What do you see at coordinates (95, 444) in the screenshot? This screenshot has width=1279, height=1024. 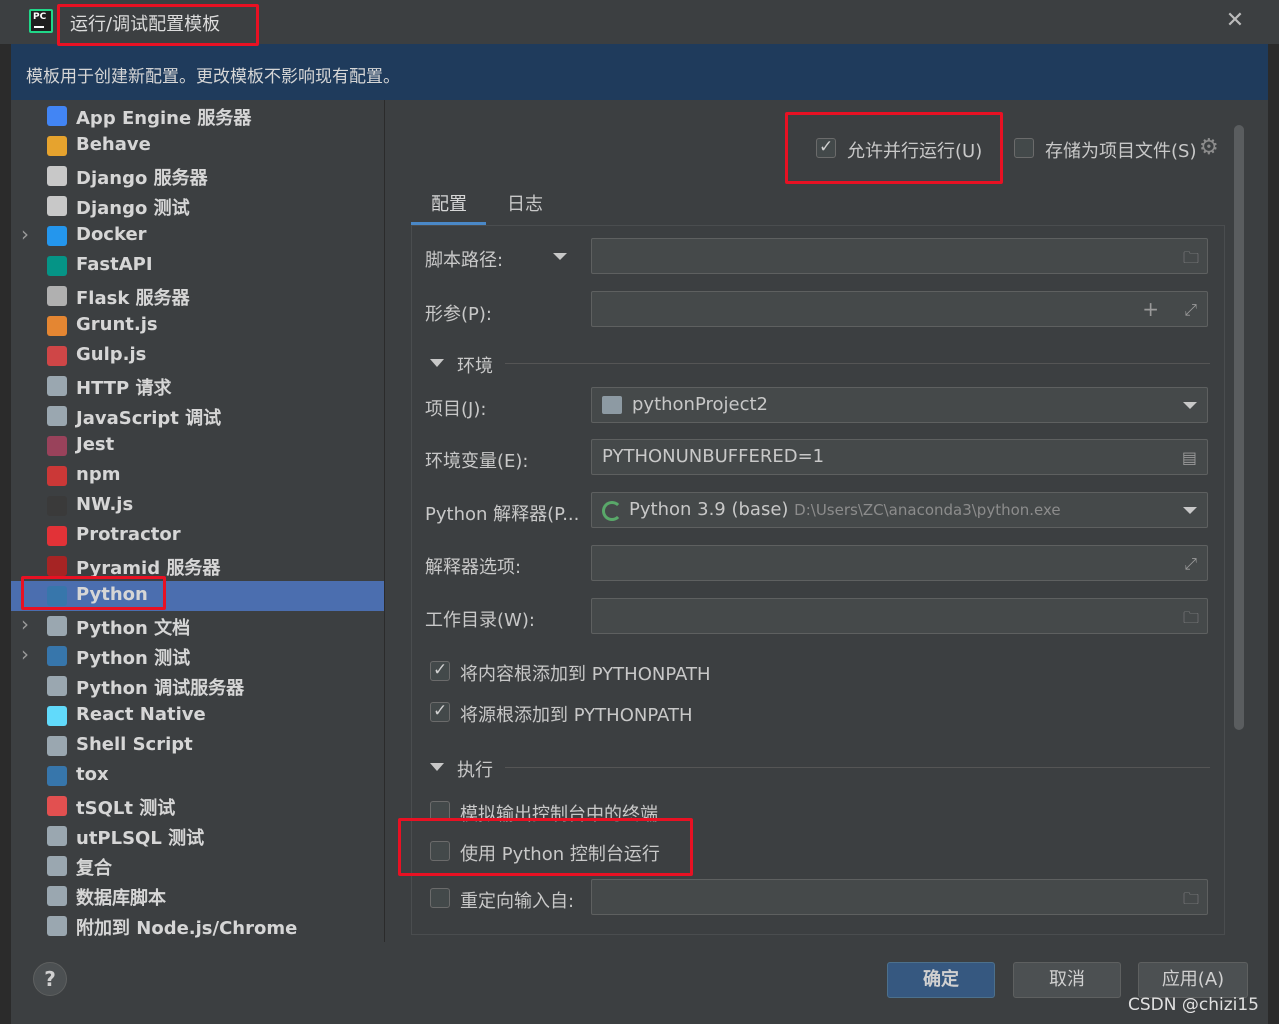 I see `tree-item-label: Jest` at bounding box center [95, 444].